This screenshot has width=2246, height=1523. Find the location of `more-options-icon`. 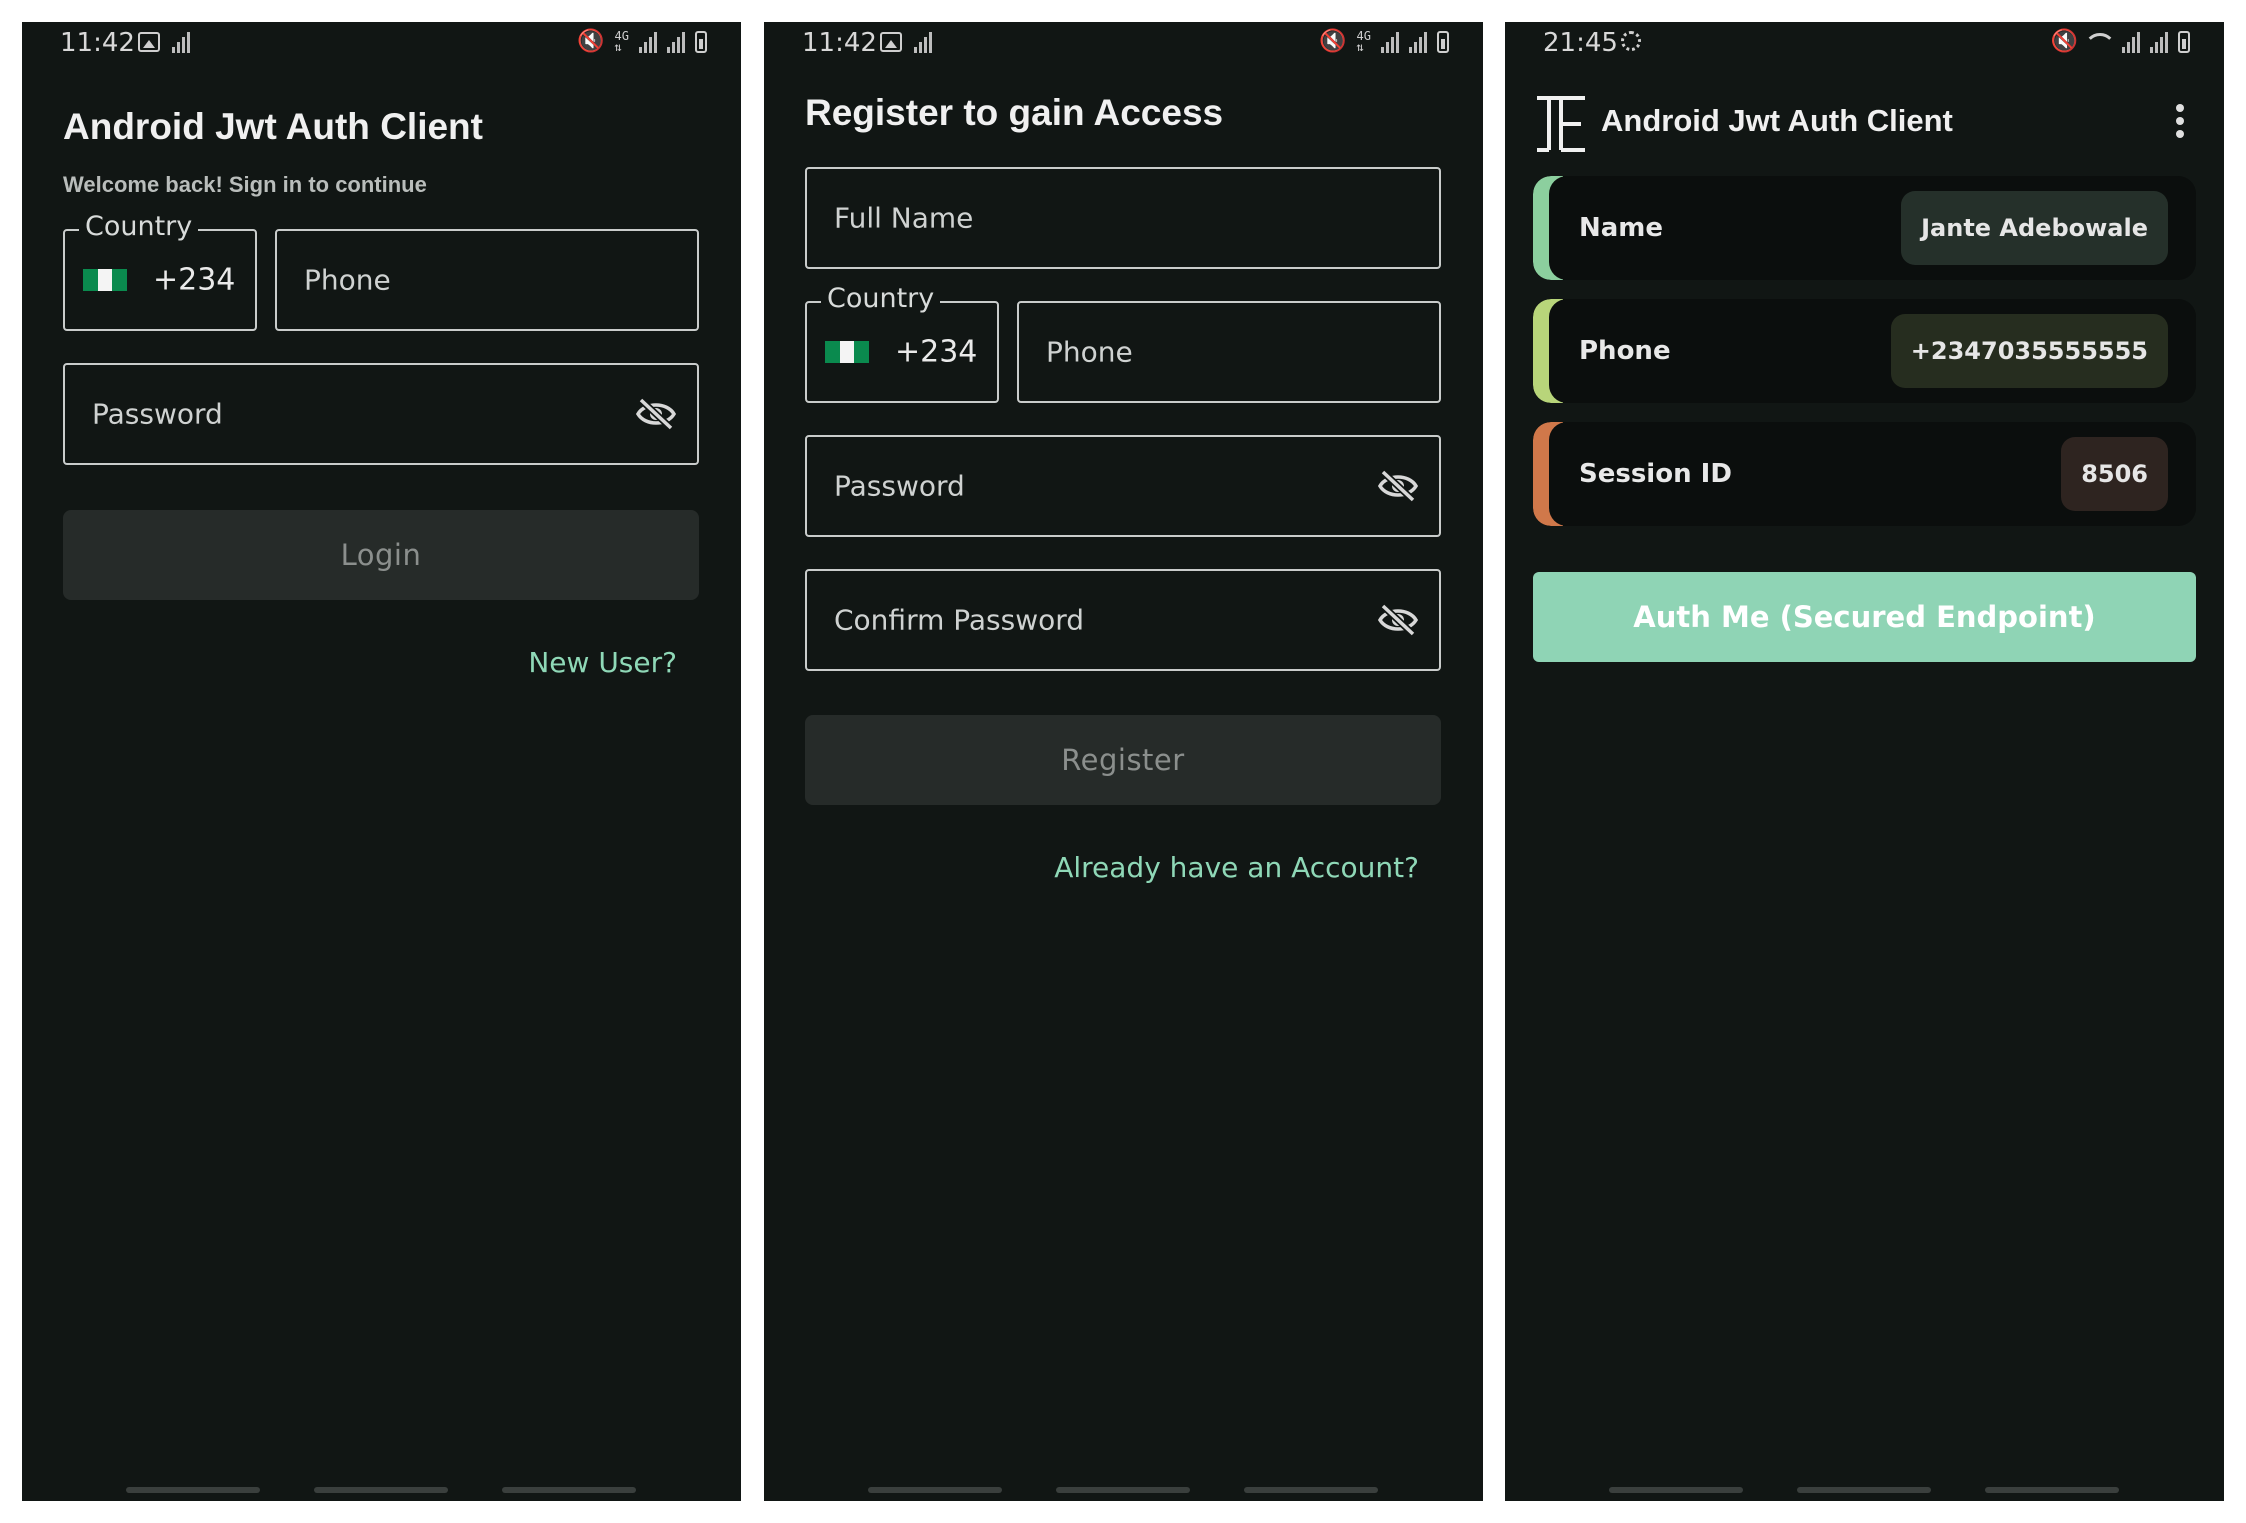

more-options-icon is located at coordinates (2180, 121).